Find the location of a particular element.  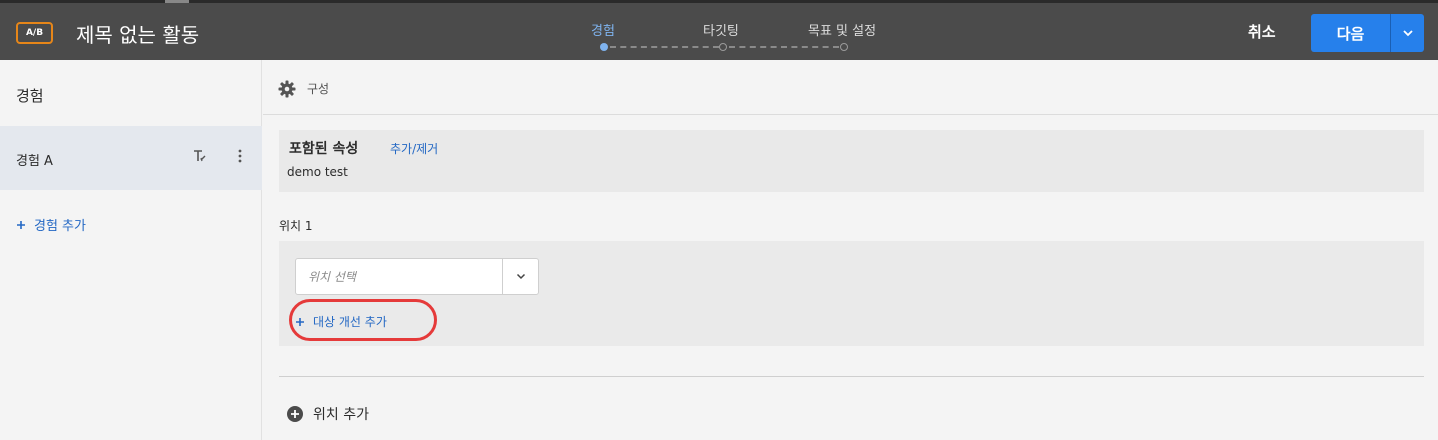

next-button: 다음 is located at coordinates (1351, 33).